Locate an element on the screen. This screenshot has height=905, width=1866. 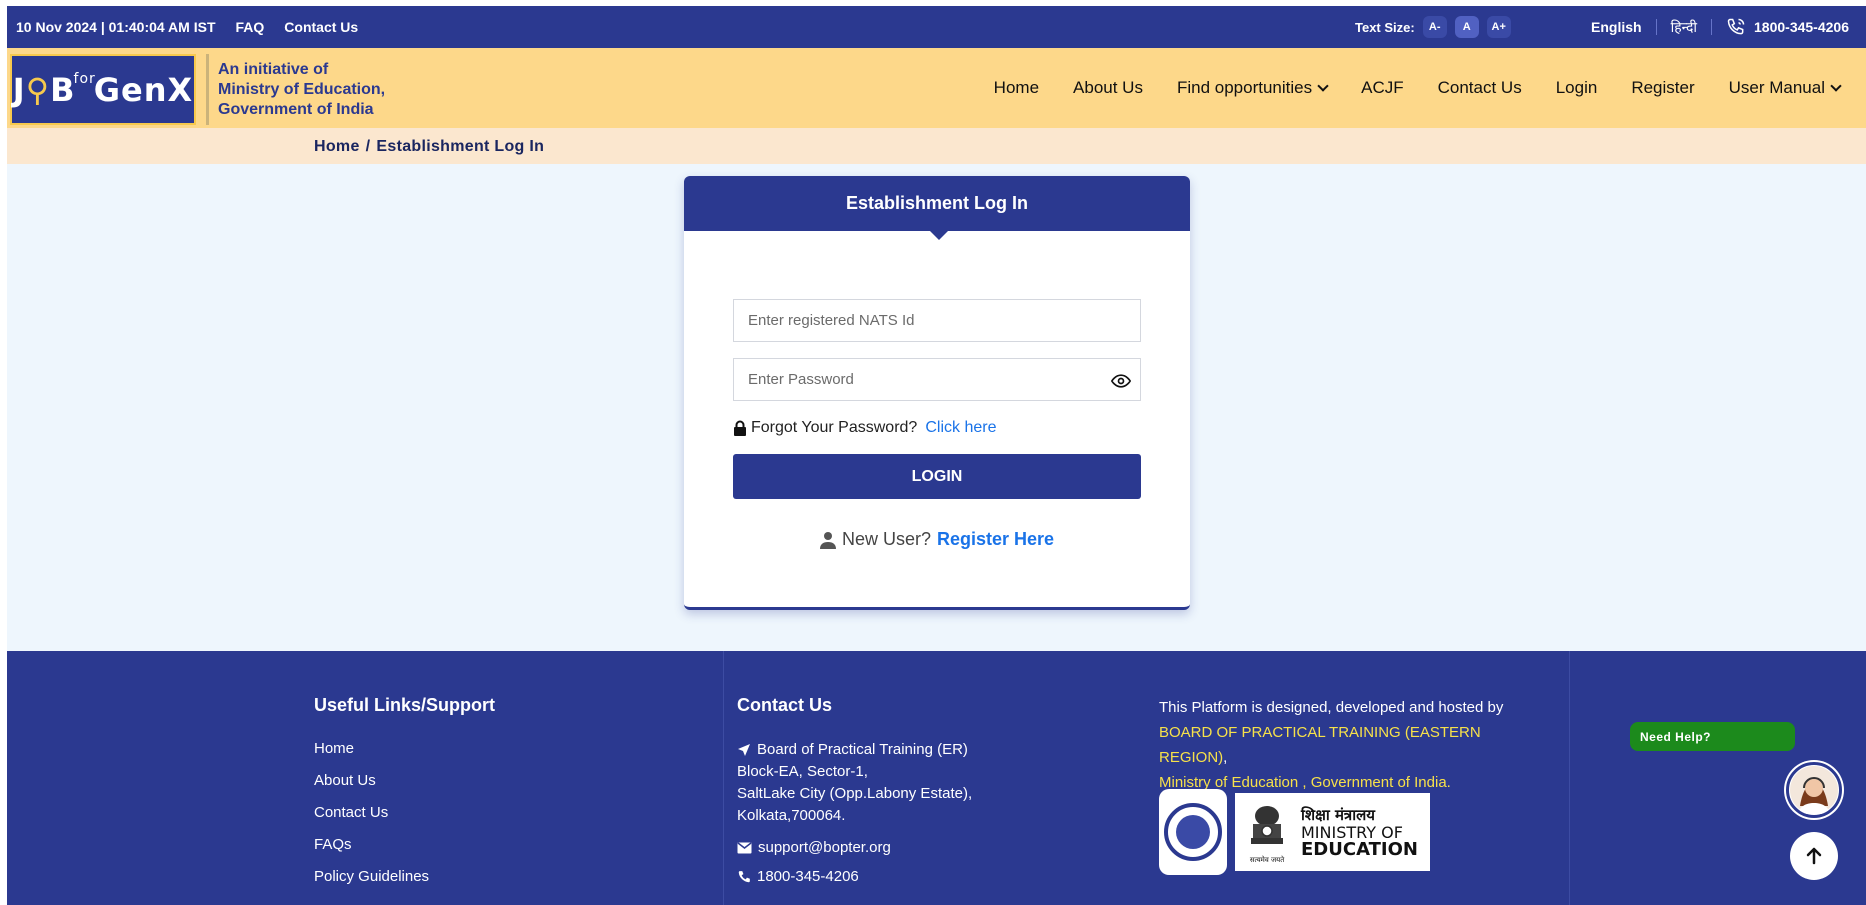
forgot-password-row: Forgot Your Password? Click here is located at coordinates (864, 428).